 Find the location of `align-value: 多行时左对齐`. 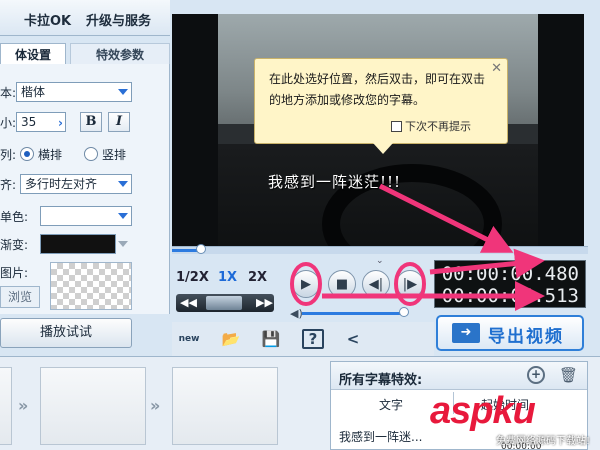

align-value: 多行时左对齐 is located at coordinates (61, 184).